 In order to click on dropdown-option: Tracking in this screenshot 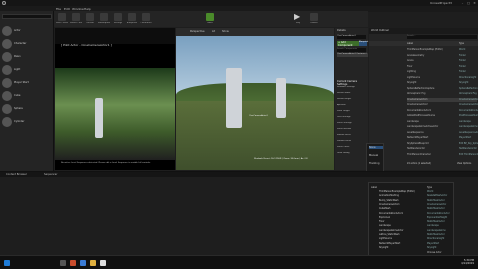, I will do `click(374, 163)`.